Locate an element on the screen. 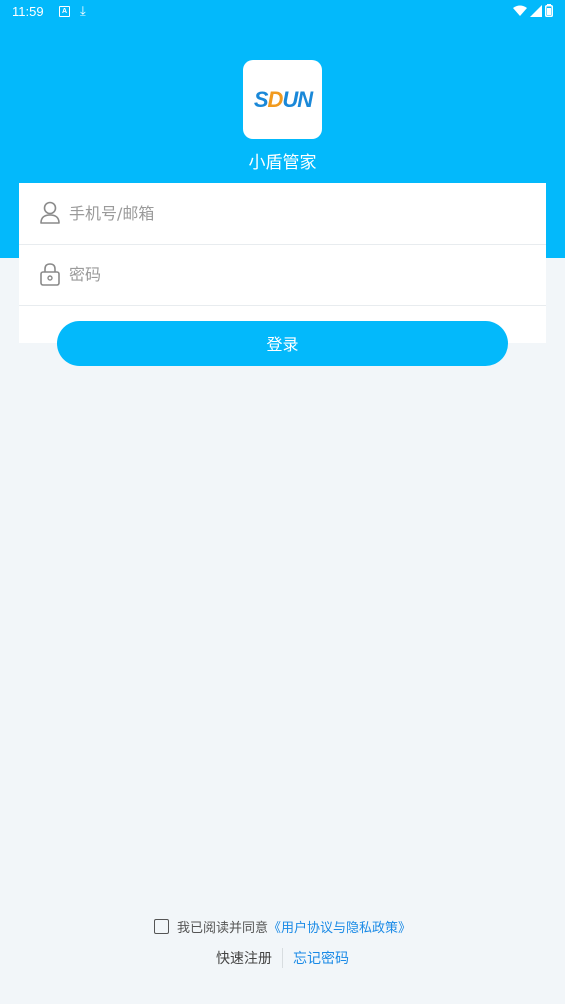 The width and height of the screenshot is (565, 1004). account-row is located at coordinates (282, 214).